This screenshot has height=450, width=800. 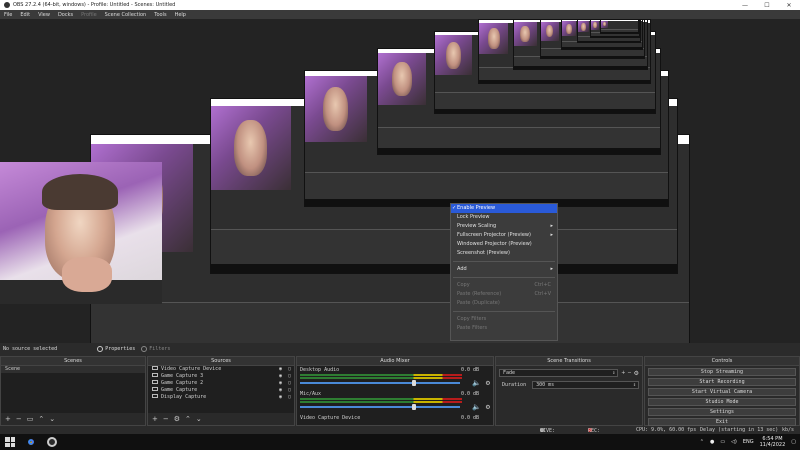 What do you see at coordinates (504, 253) in the screenshot?
I see `menu-item-screenshot: Screenshot (Preview)` at bounding box center [504, 253].